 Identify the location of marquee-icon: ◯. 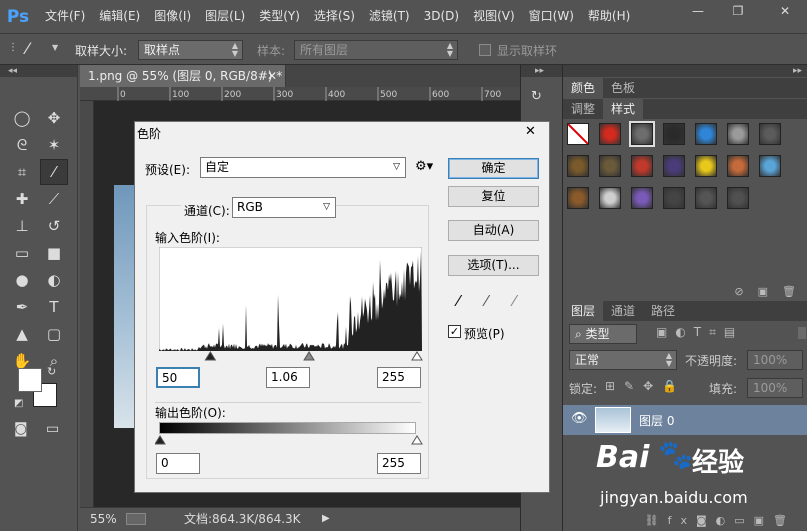
(22, 118).